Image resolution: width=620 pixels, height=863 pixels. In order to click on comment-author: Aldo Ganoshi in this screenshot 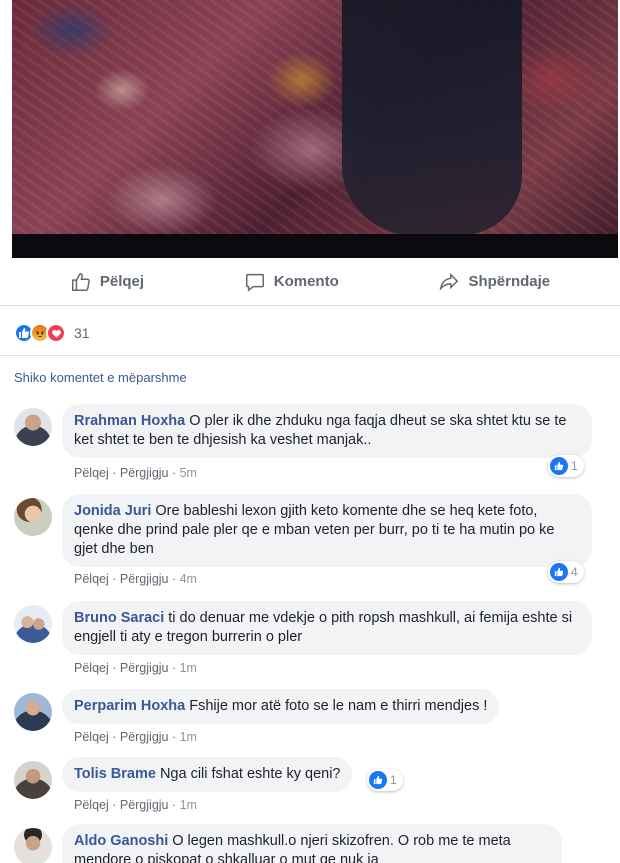, I will do `click(121, 841)`.